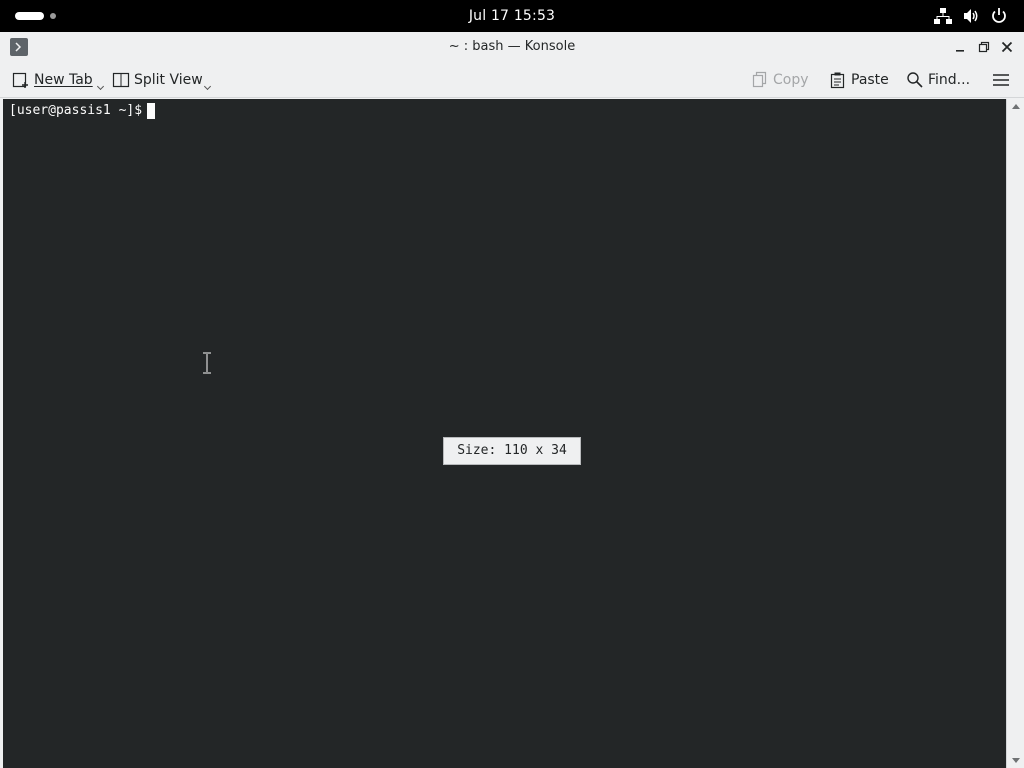 The height and width of the screenshot is (768, 1024). I want to click on new-tab-button: New Tab, so click(52, 80).